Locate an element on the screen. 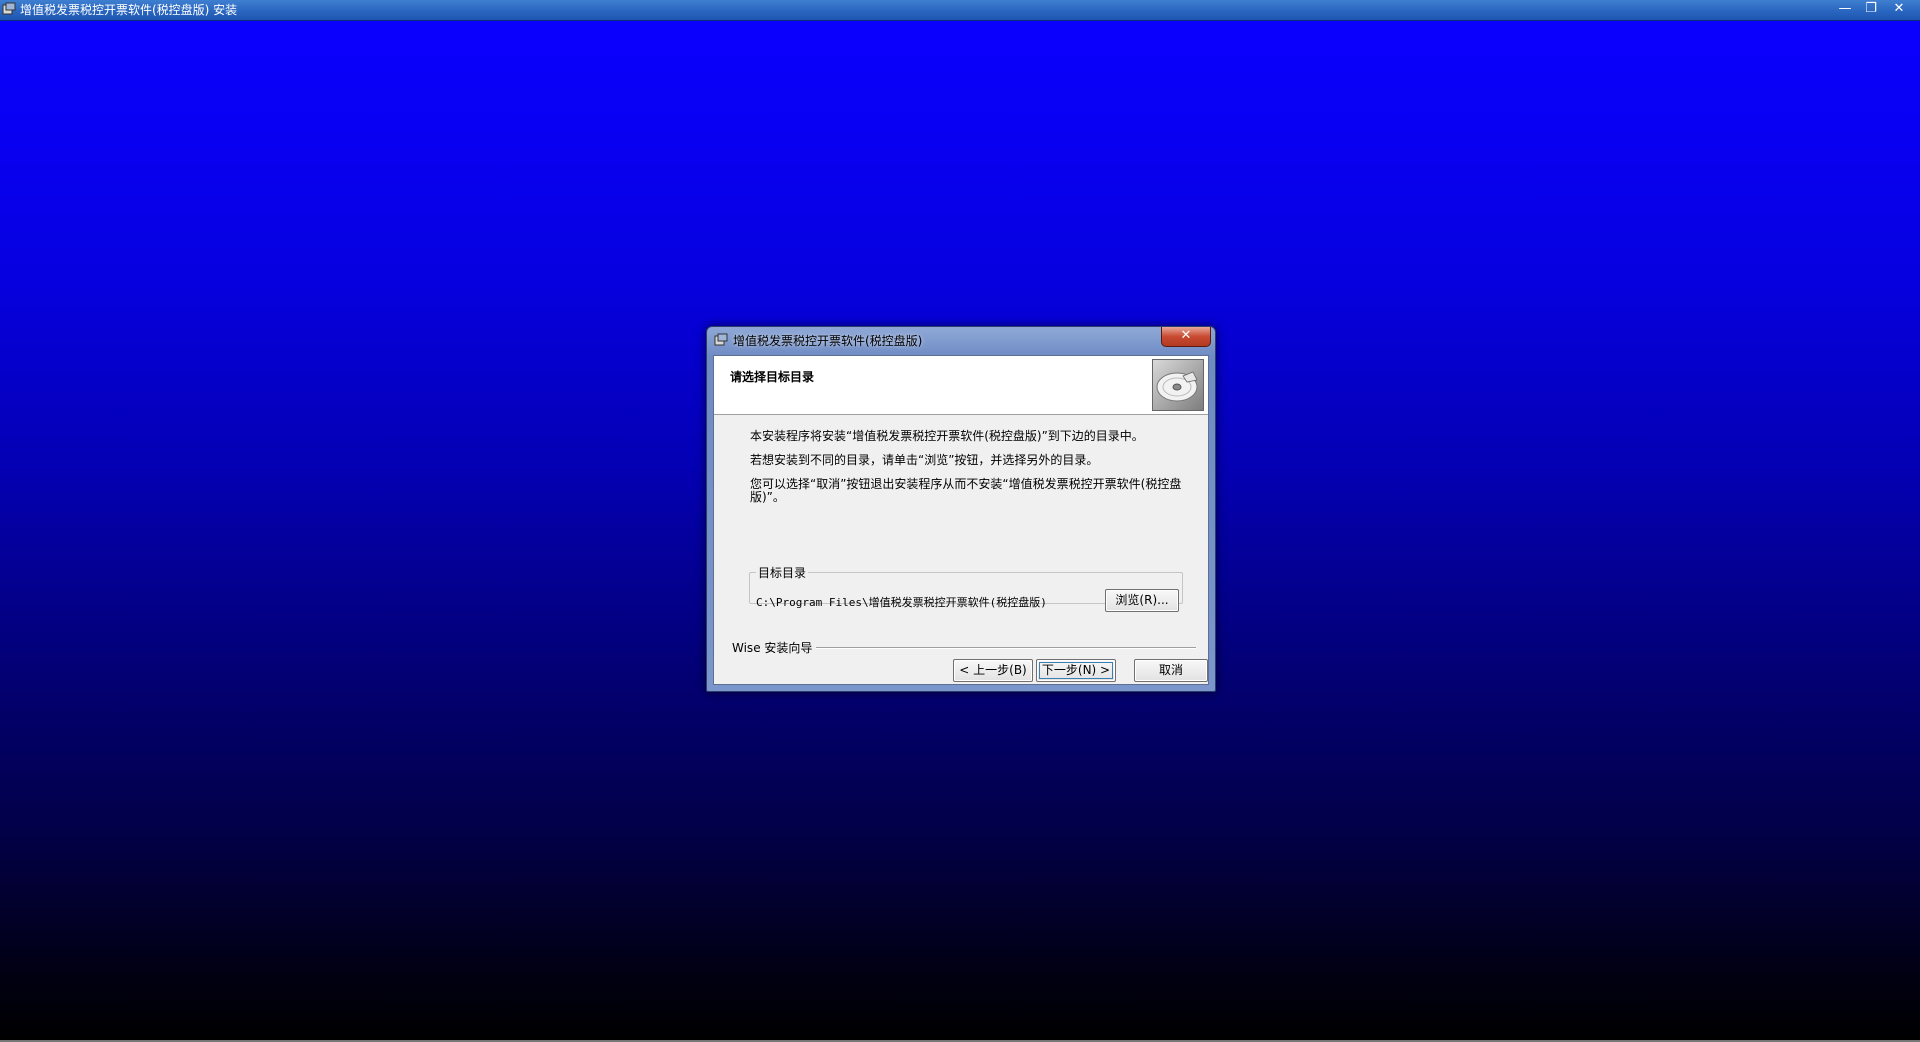 This screenshot has width=1920, height=1042. cancel-button: 取消 is located at coordinates (1171, 670).